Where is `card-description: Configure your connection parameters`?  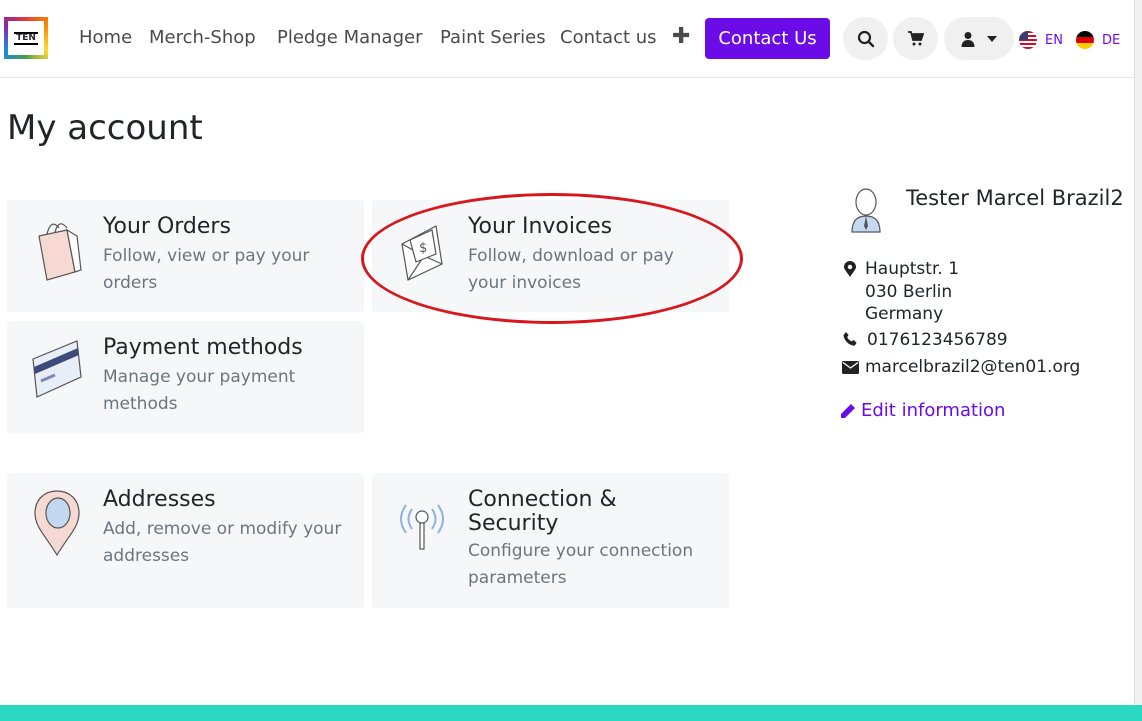
card-description: Configure your connection parameters is located at coordinates (581, 564).